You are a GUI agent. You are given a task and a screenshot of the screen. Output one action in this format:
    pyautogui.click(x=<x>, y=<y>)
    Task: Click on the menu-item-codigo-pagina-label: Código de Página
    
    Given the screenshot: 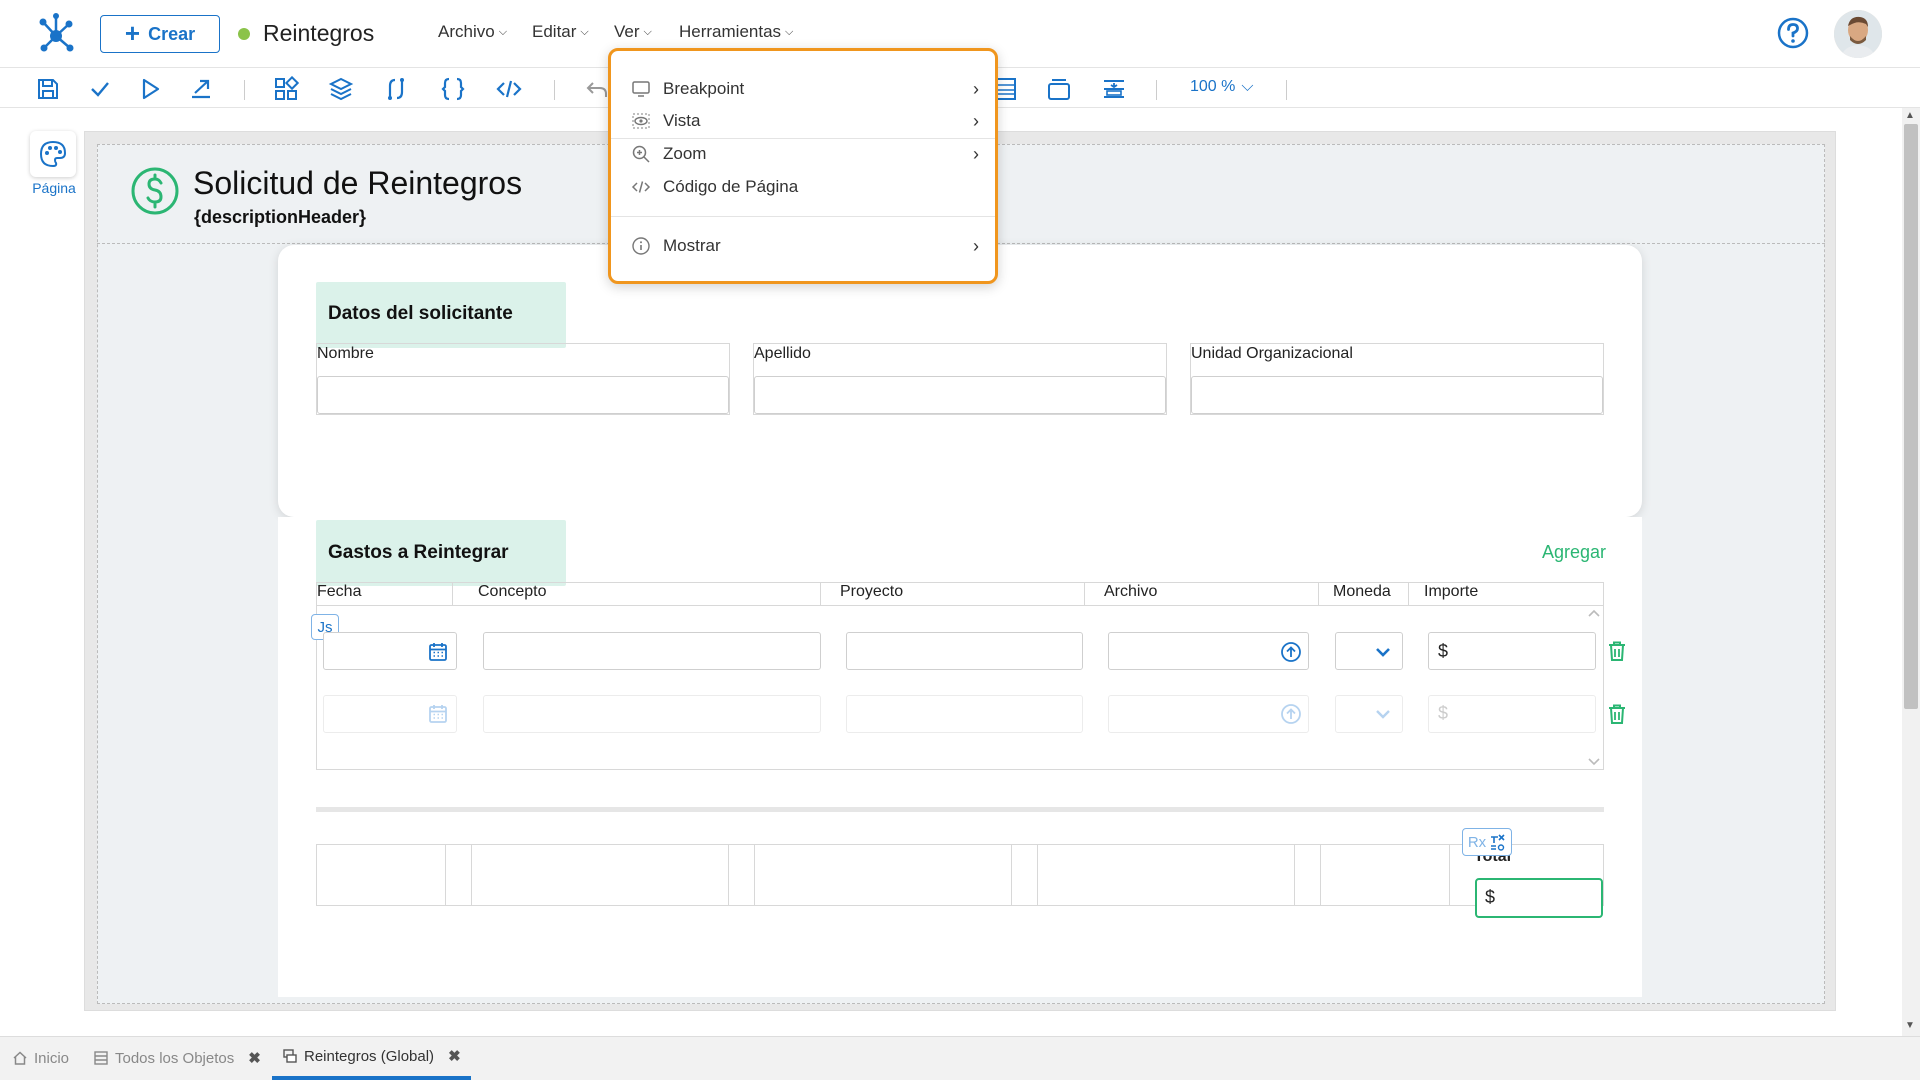 What is the action you would take?
    pyautogui.click(x=731, y=186)
    